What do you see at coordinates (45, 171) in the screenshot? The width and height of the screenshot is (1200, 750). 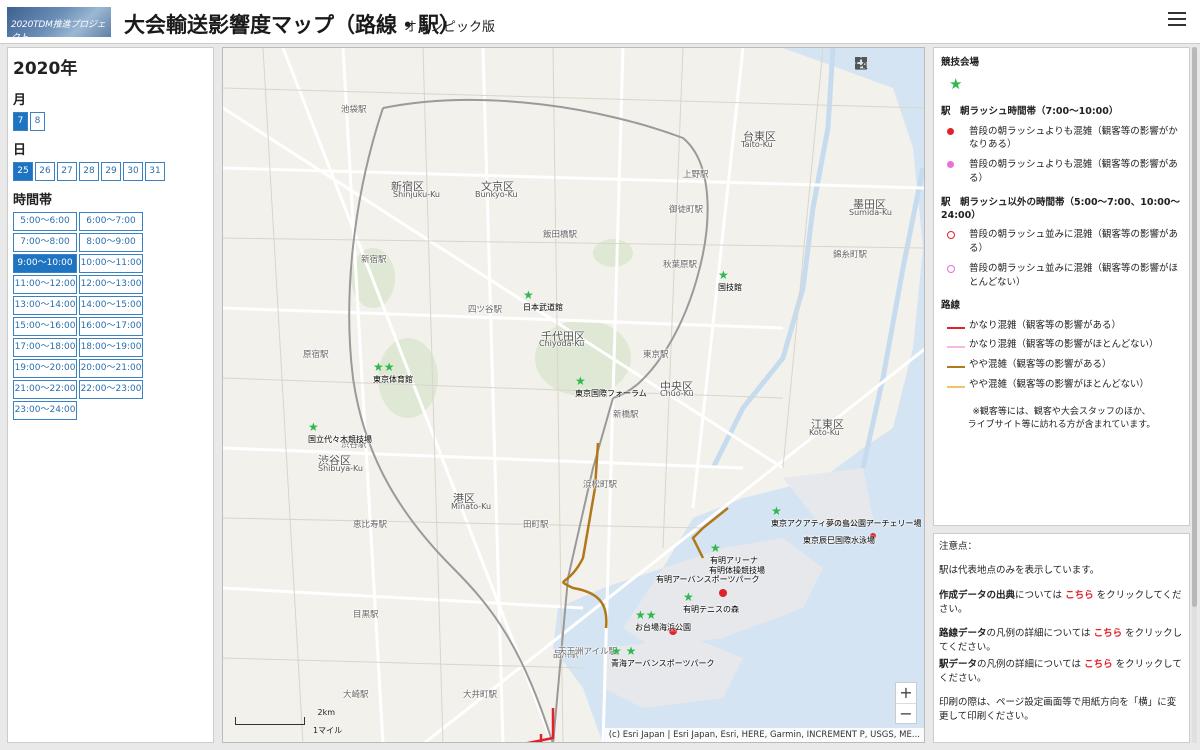 I see `day-button: 26` at bounding box center [45, 171].